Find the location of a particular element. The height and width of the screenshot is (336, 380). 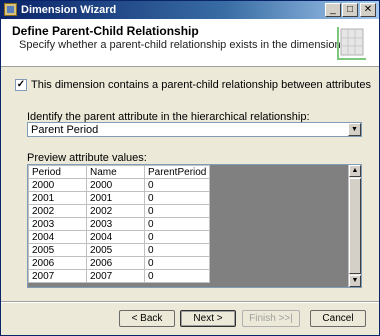

title-bar: Dimension Wizard _ □ ✕ is located at coordinates (190, 10).